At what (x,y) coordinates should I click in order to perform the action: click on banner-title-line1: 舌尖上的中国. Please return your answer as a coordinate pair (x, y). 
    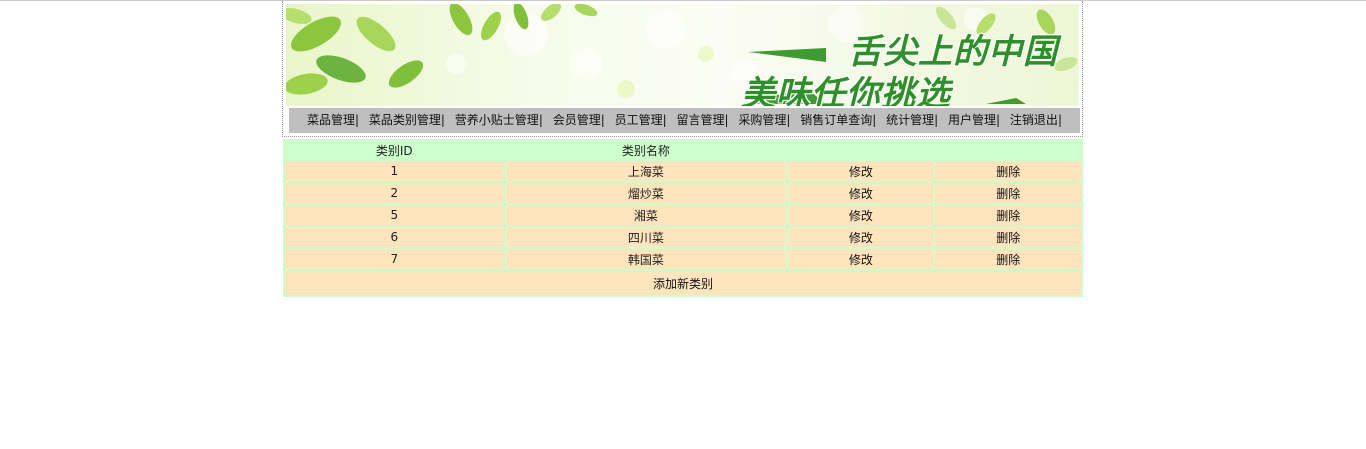
    Looking at the image, I should click on (953, 52).